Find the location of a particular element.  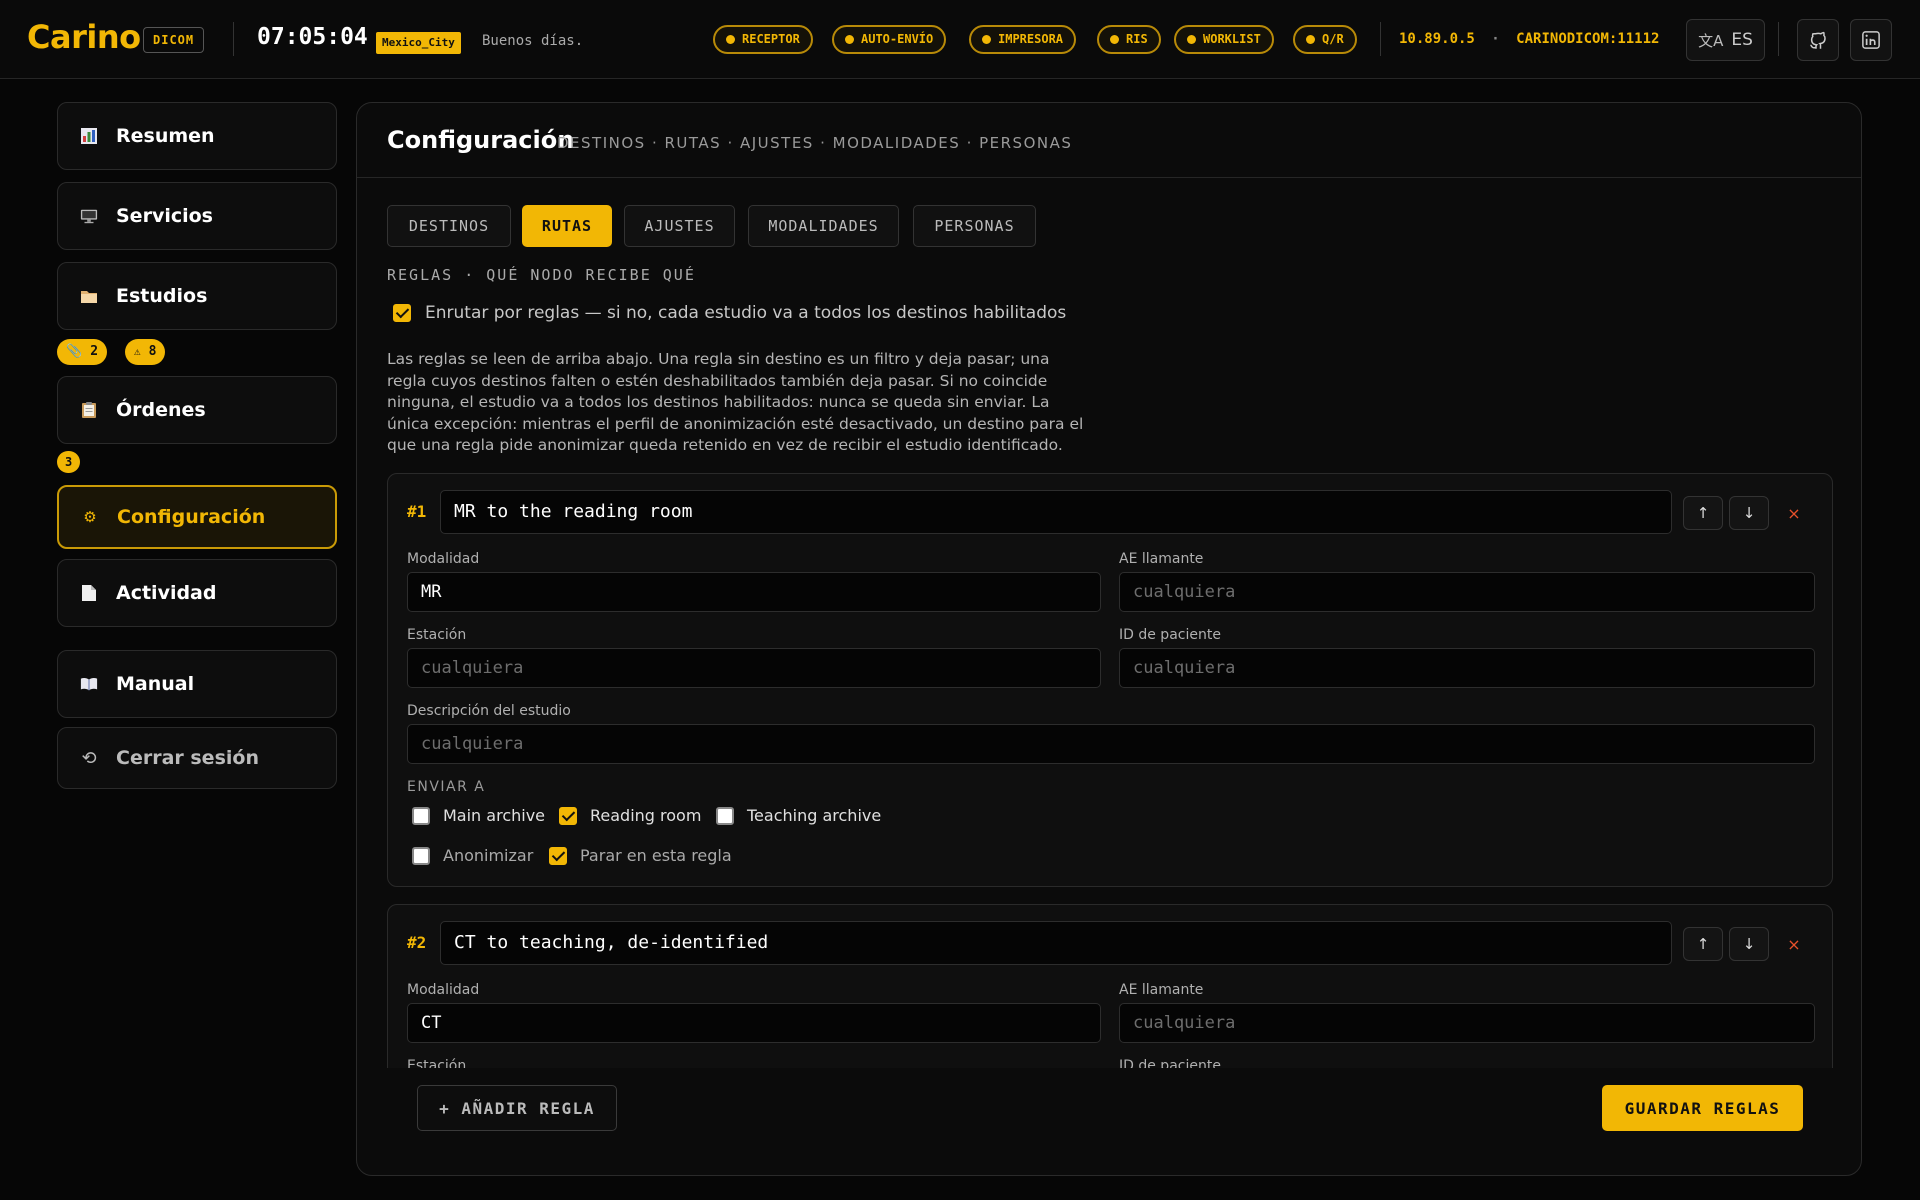

add-rule-button: + AÑADIR REGLA is located at coordinates (517, 1108).